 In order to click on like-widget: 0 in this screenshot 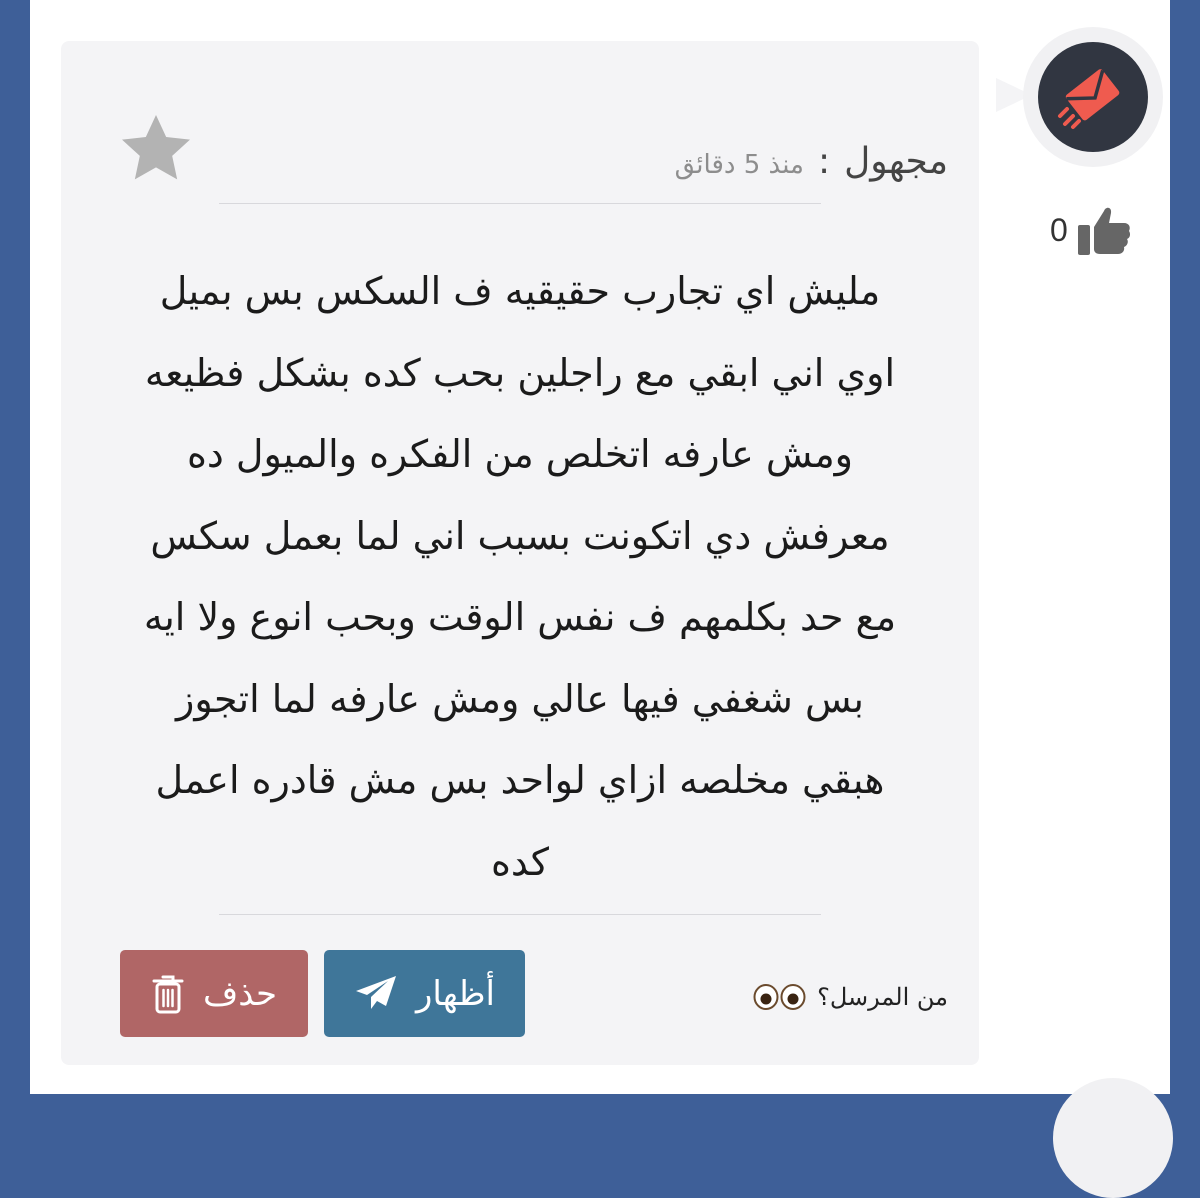, I will do `click(1095, 230)`.